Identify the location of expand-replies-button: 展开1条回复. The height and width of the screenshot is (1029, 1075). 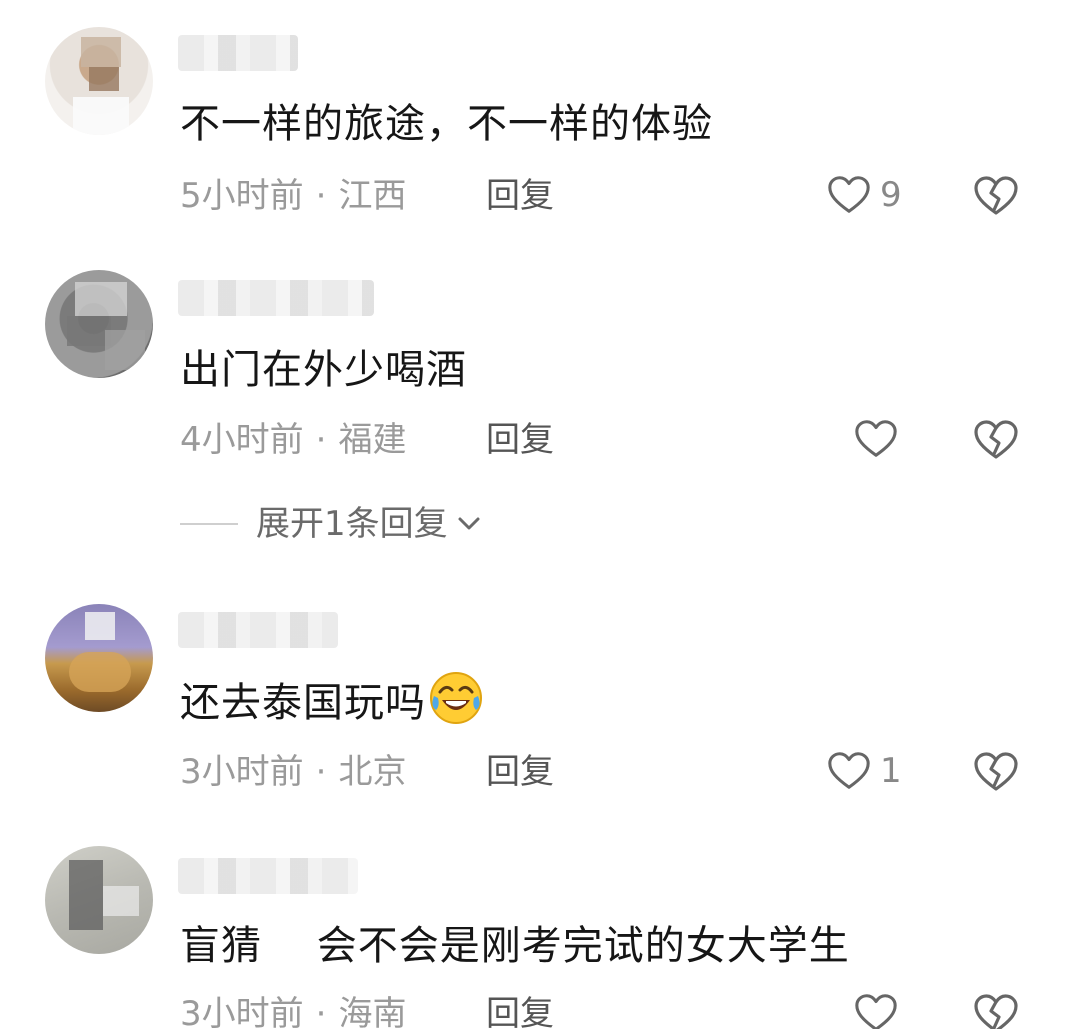
(332, 524).